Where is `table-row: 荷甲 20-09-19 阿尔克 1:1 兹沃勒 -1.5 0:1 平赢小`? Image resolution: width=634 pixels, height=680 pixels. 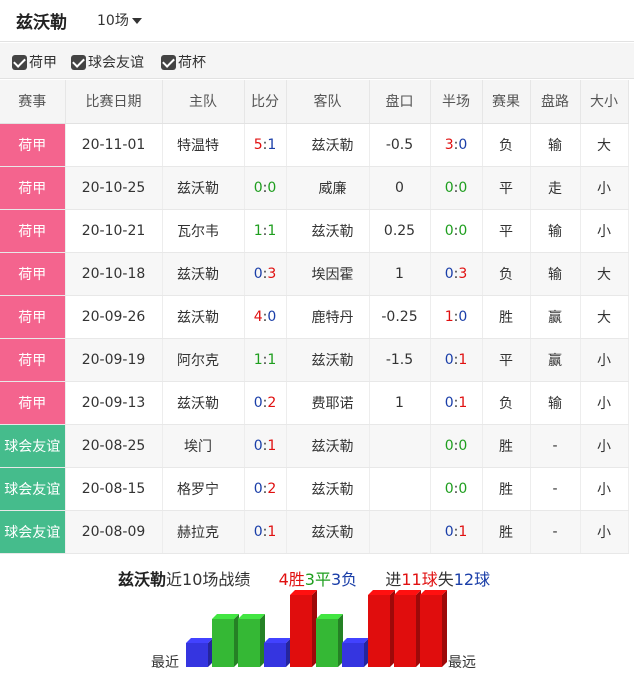
table-row: 荷甲 20-09-19 阿尔克 1:1 兹沃勒 -1.5 0:1 平赢小 is located at coordinates (314, 360).